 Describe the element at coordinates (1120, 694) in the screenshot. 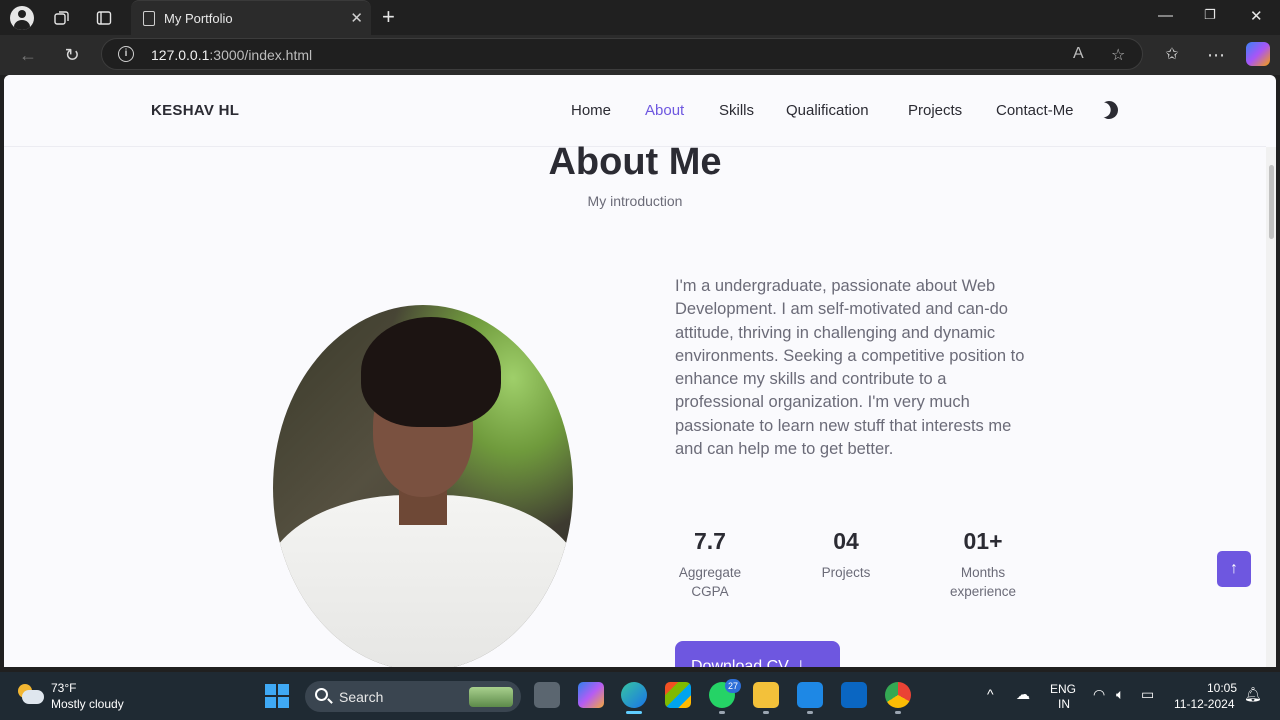

I see `volume-icon: 🔈︎` at that location.